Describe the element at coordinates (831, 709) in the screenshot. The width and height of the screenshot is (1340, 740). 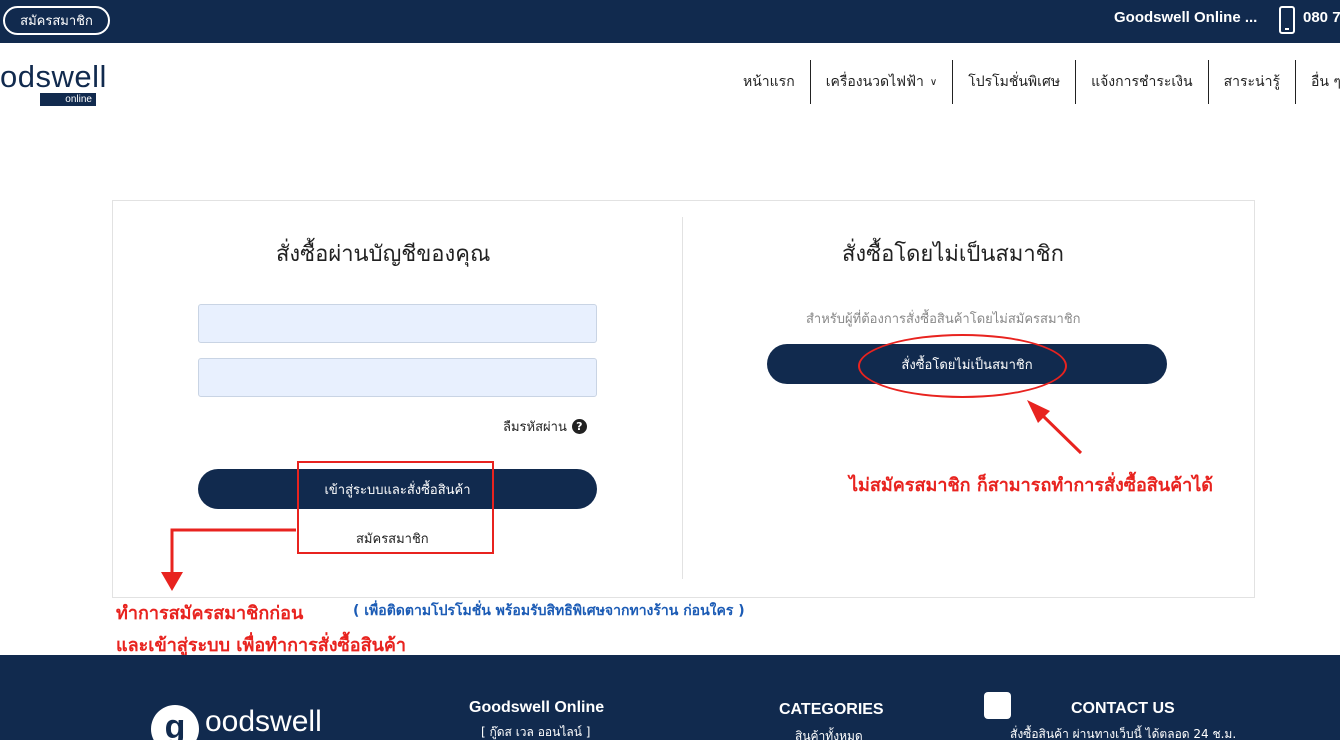
I see `footer-categories-title: CATEGORIES` at that location.